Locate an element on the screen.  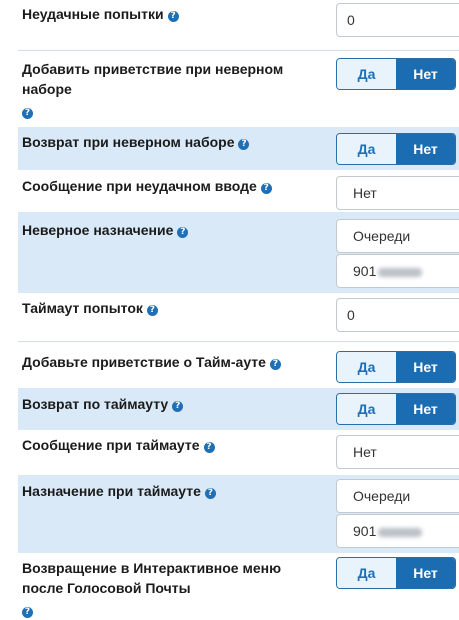
timeout-attempts-label: Таймаут попыток? is located at coordinates (90, 308).